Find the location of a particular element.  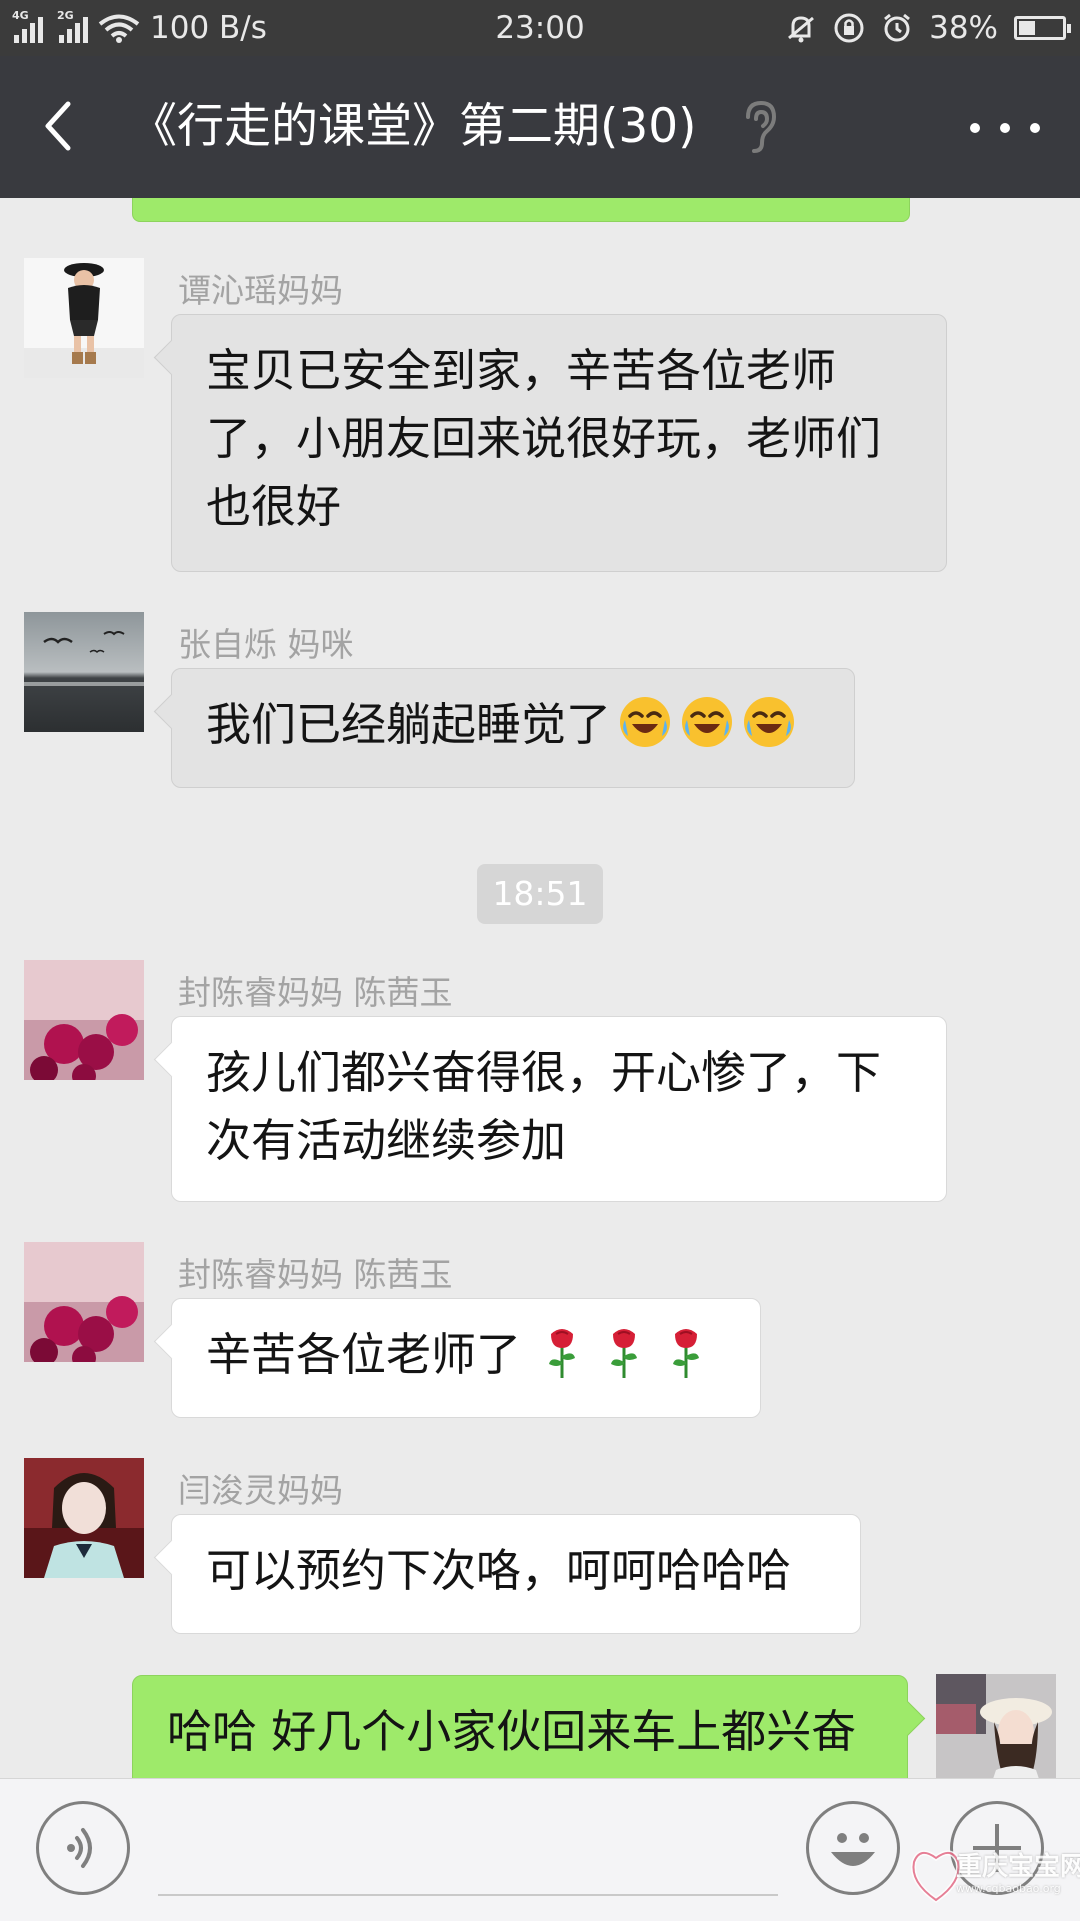

message-text: 可以预约下次咯，呵呵哈哈哈 is located at coordinates (499, 1570).